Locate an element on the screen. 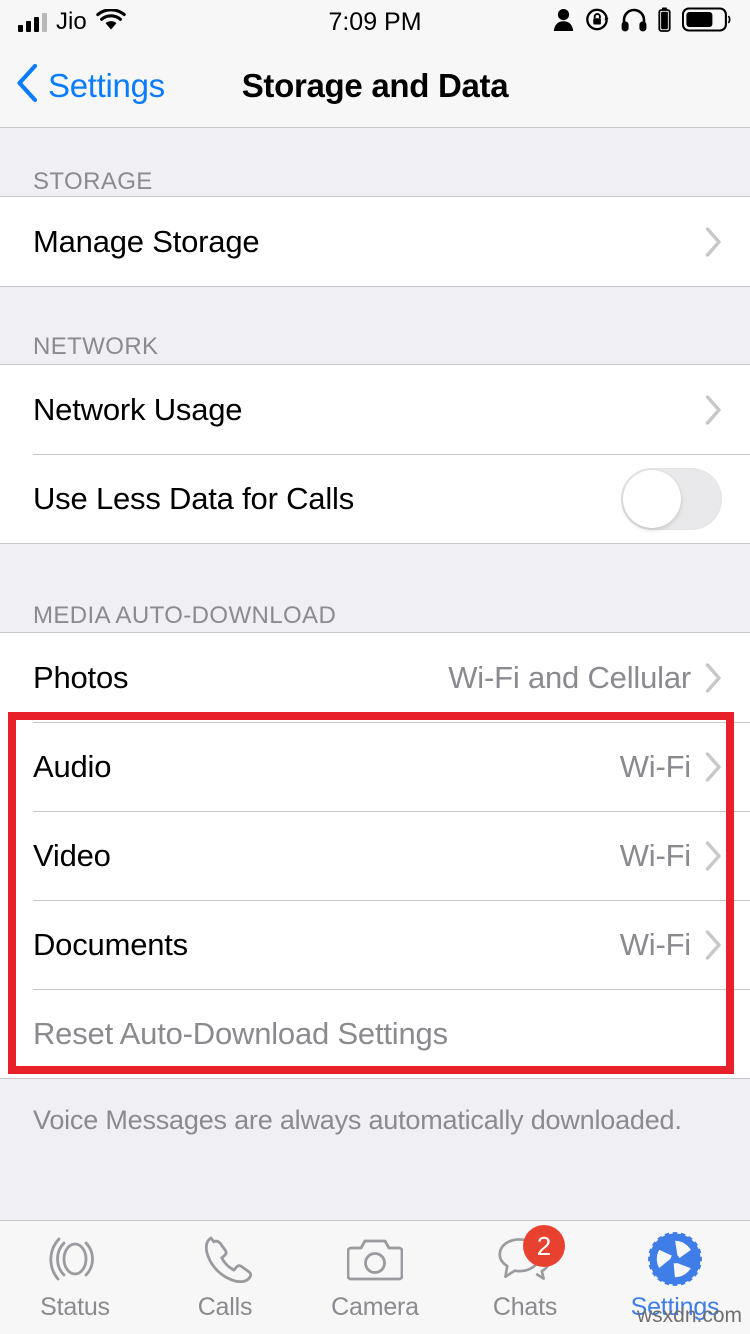  chats-badge: 2 is located at coordinates (544, 1246).